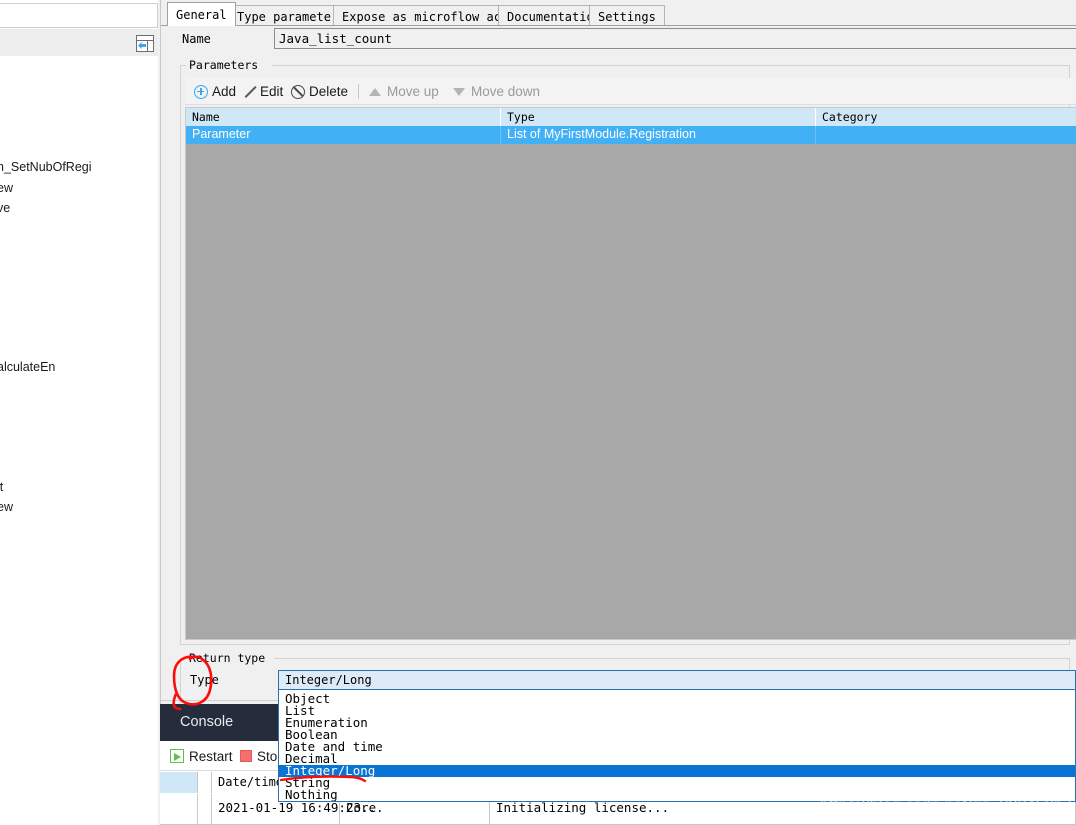  Describe the element at coordinates (375, 91) in the screenshot. I see `triangle-up-icon` at that location.